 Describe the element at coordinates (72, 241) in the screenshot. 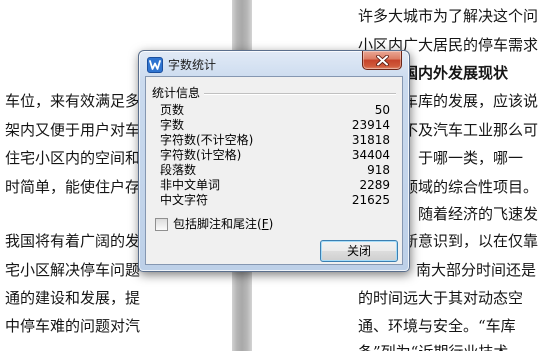

I see `document-text-line: 我国将有着广阔的发` at that location.